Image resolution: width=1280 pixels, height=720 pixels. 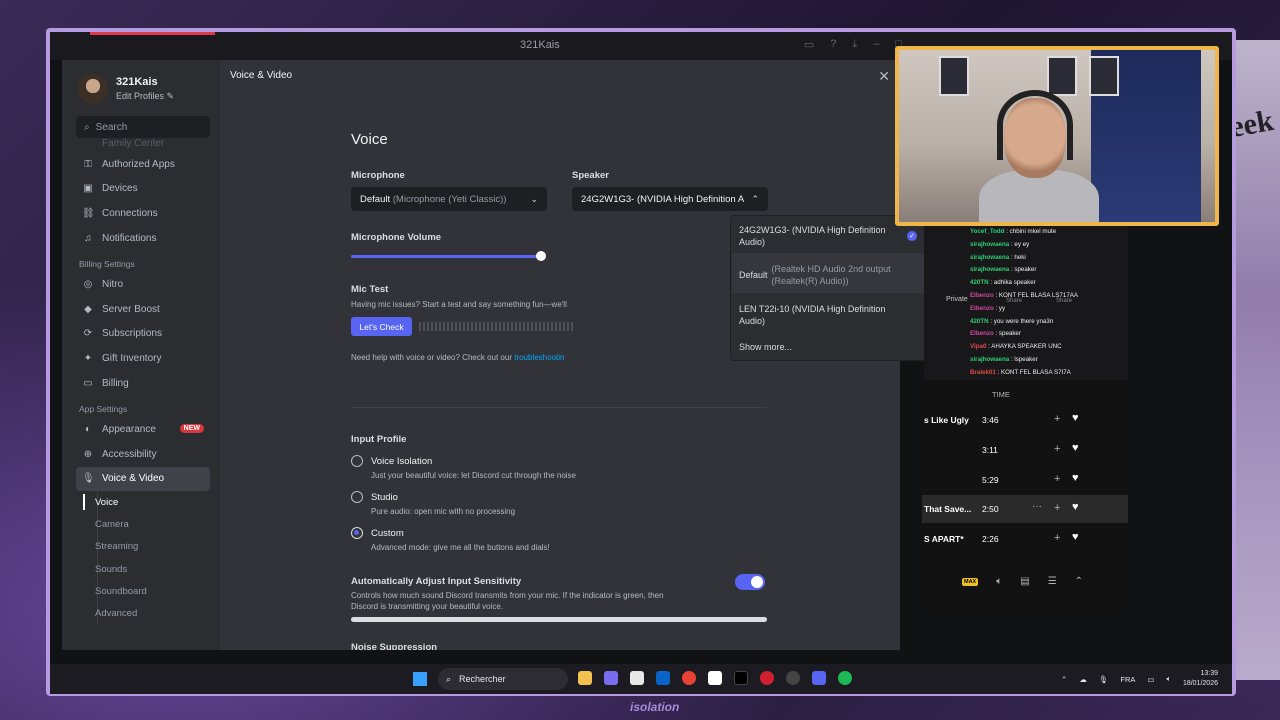 I want to click on taskbar-search: ⌕ Rechercher, so click(x=503, y=679).